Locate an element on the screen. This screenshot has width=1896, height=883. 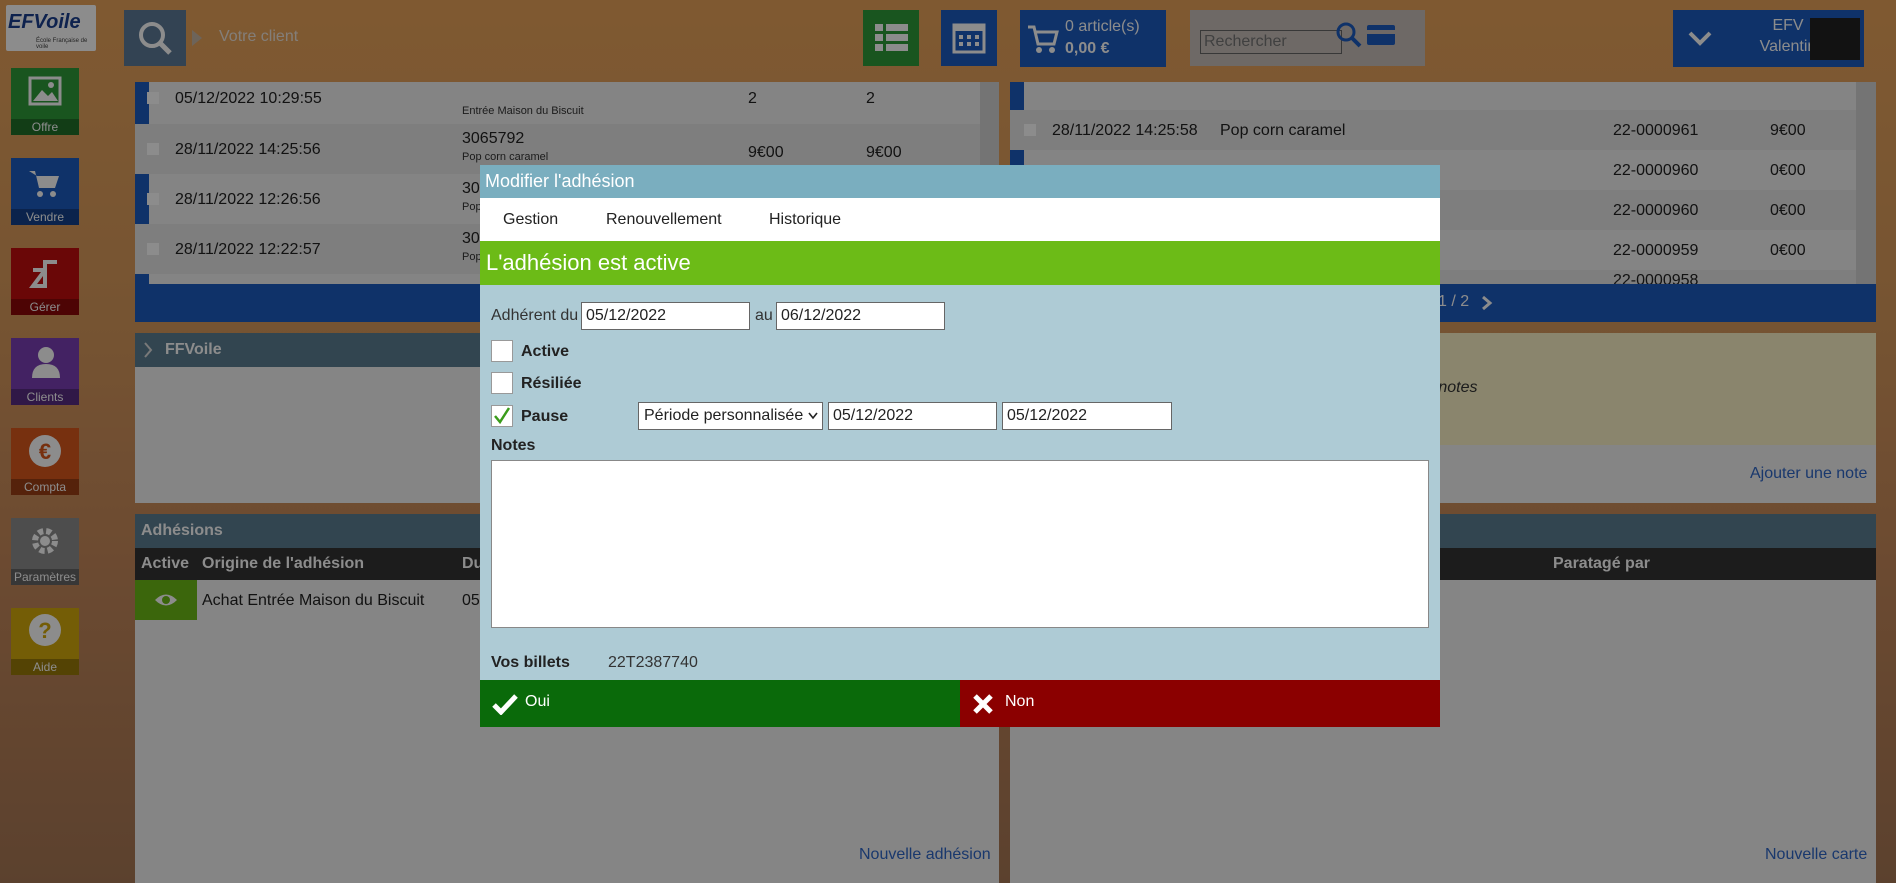
pause-from-input is located at coordinates (912, 416).